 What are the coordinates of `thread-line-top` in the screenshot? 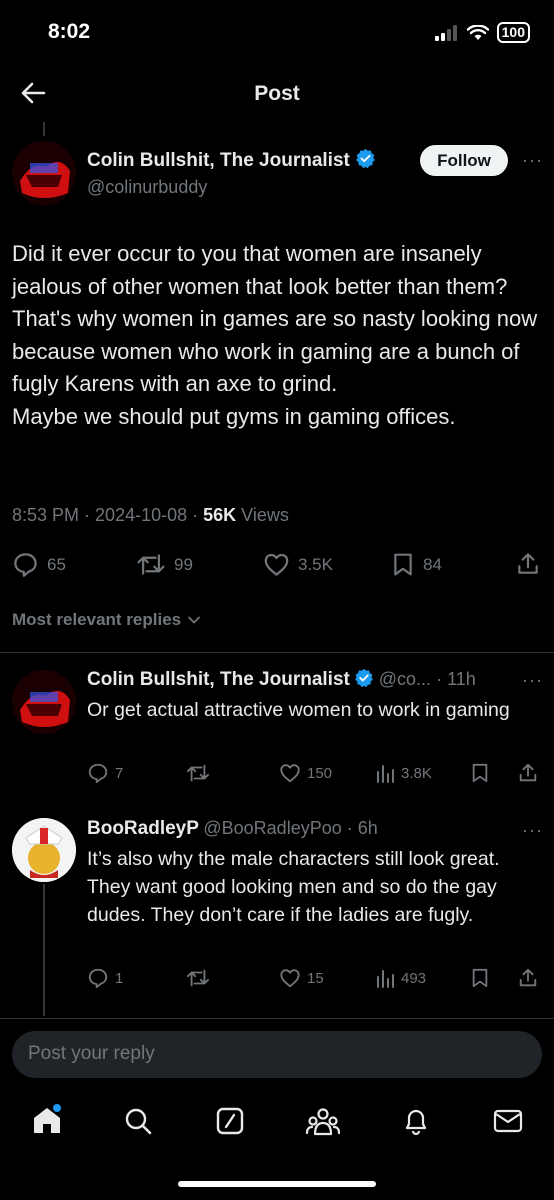 It's located at (44, 129).